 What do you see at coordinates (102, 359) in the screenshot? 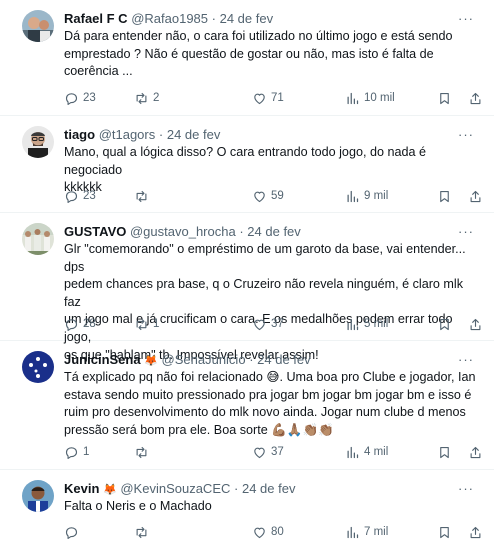
I see `display-name: JunicinSena` at bounding box center [102, 359].